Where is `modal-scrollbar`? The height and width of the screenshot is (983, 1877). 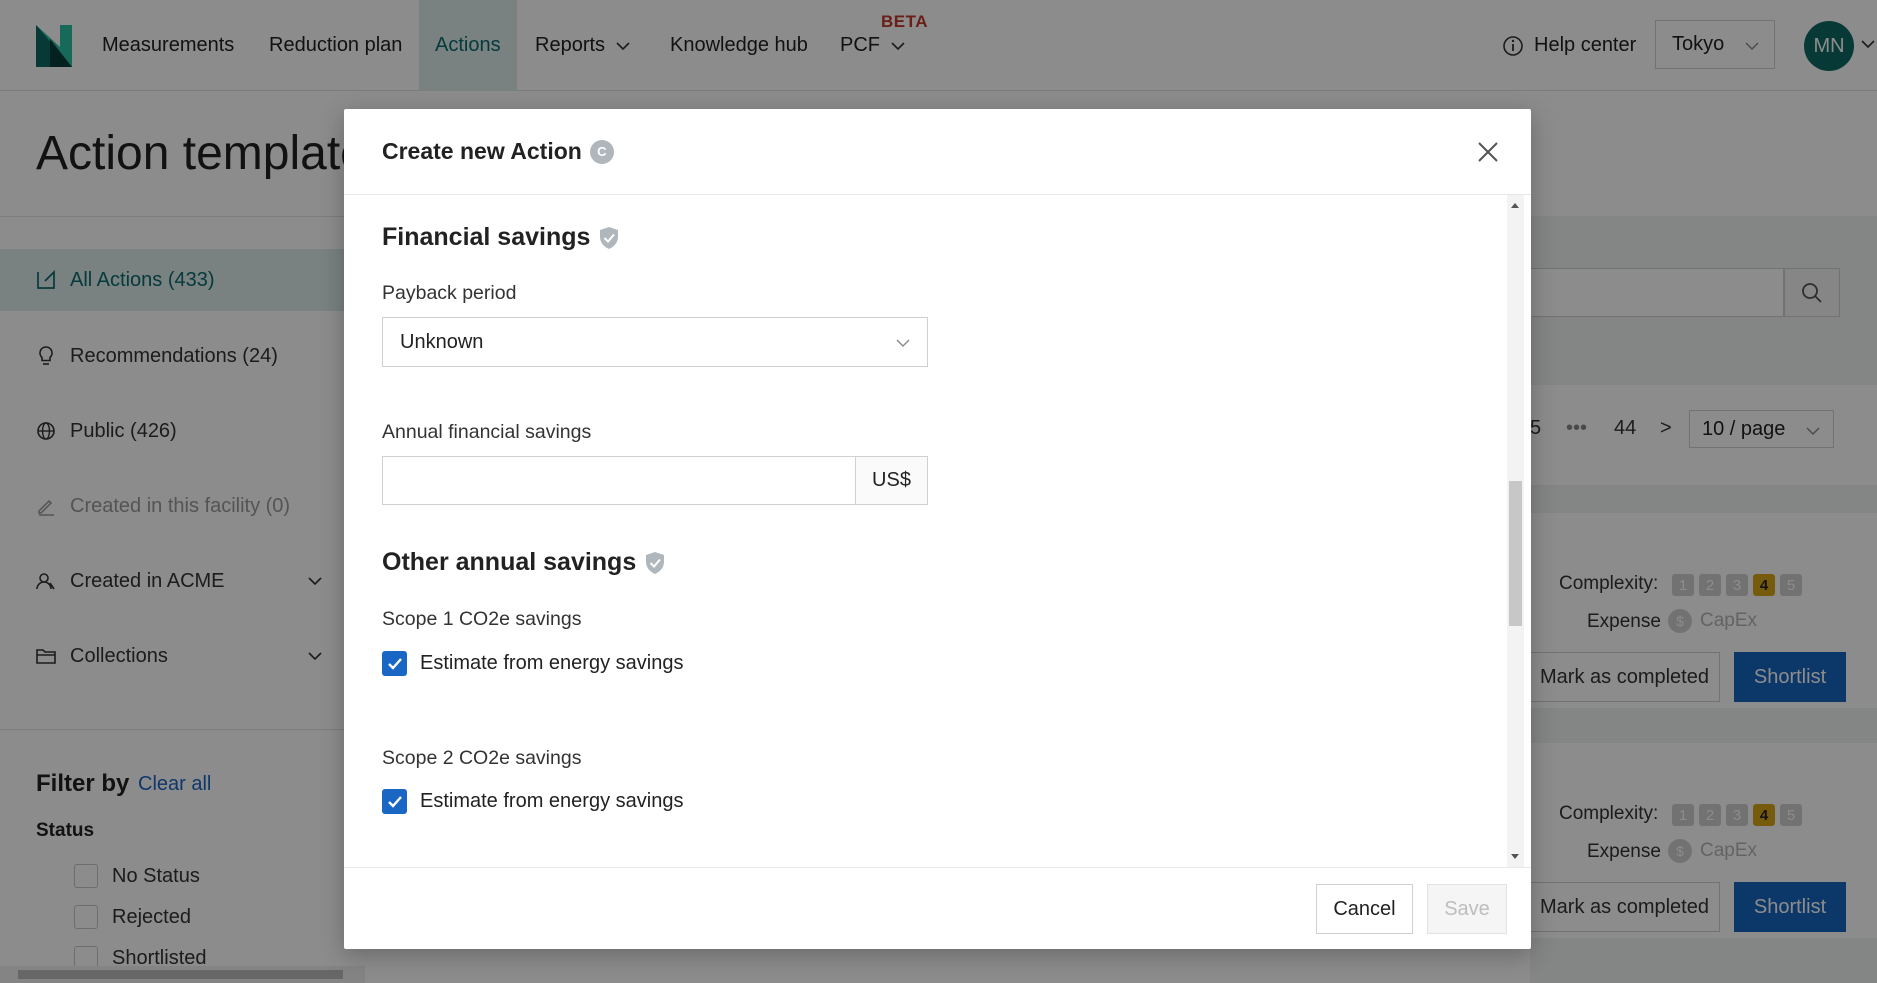 modal-scrollbar is located at coordinates (1515, 531).